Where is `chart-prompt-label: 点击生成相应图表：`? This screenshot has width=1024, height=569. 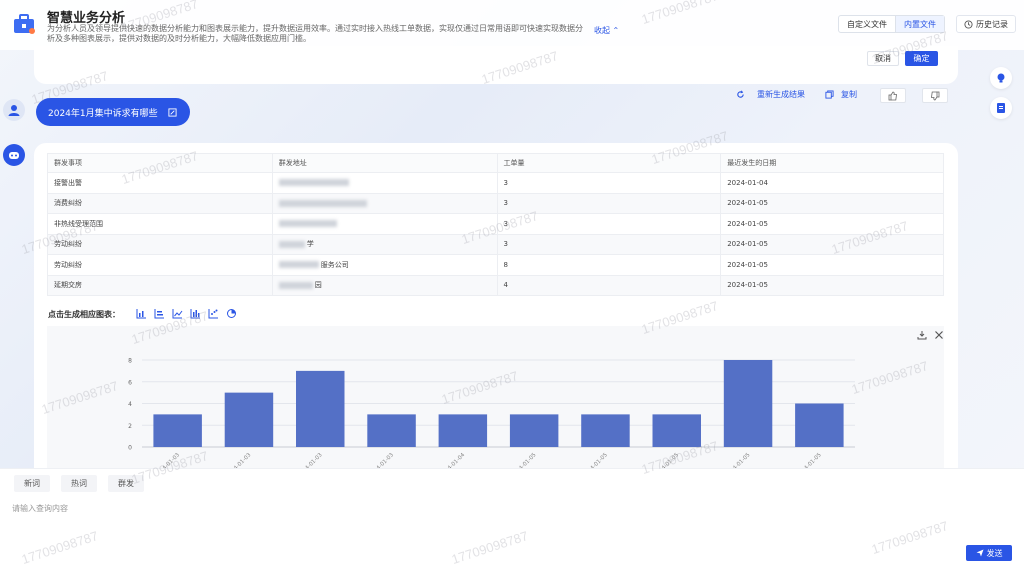
chart-prompt-label: 点击生成相应图表： is located at coordinates (84, 314).